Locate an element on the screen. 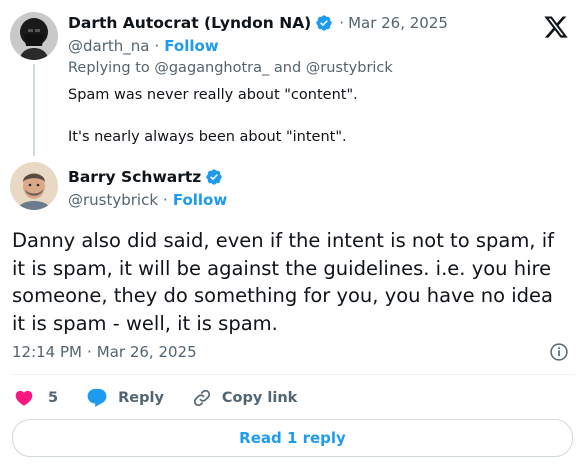  tweet-date: Mar 26, 2025 is located at coordinates (146, 352).